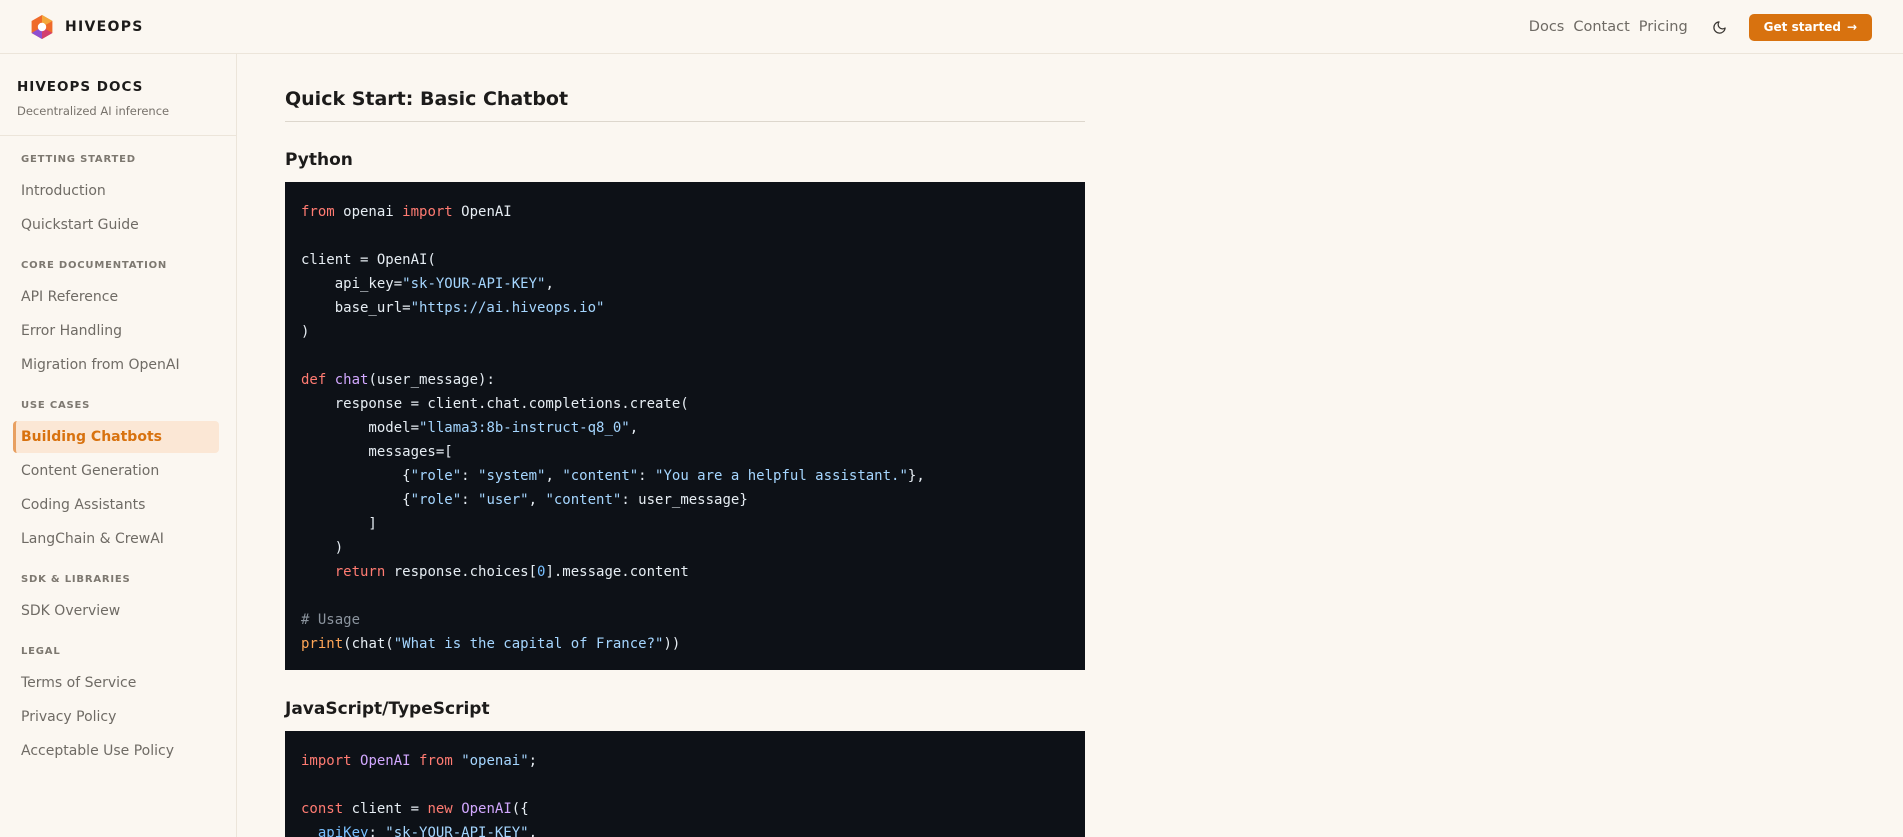  What do you see at coordinates (685, 809) in the screenshot?
I see `code-line: const client = new OpenAI({` at bounding box center [685, 809].